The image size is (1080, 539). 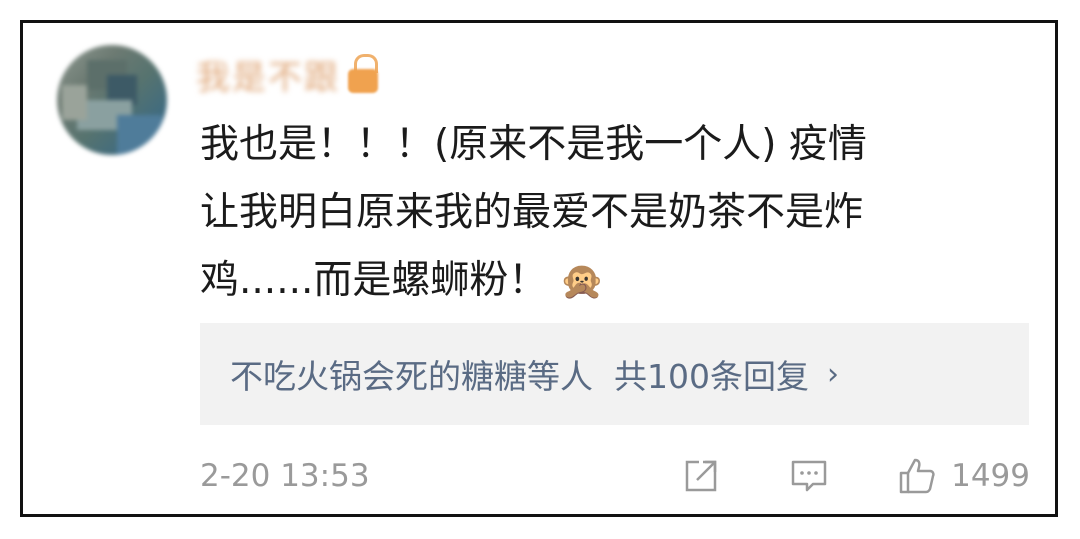 I want to click on replies-link-text: 不吃火锅会死的糖糖等人 共100条回复, so click(x=519, y=376).